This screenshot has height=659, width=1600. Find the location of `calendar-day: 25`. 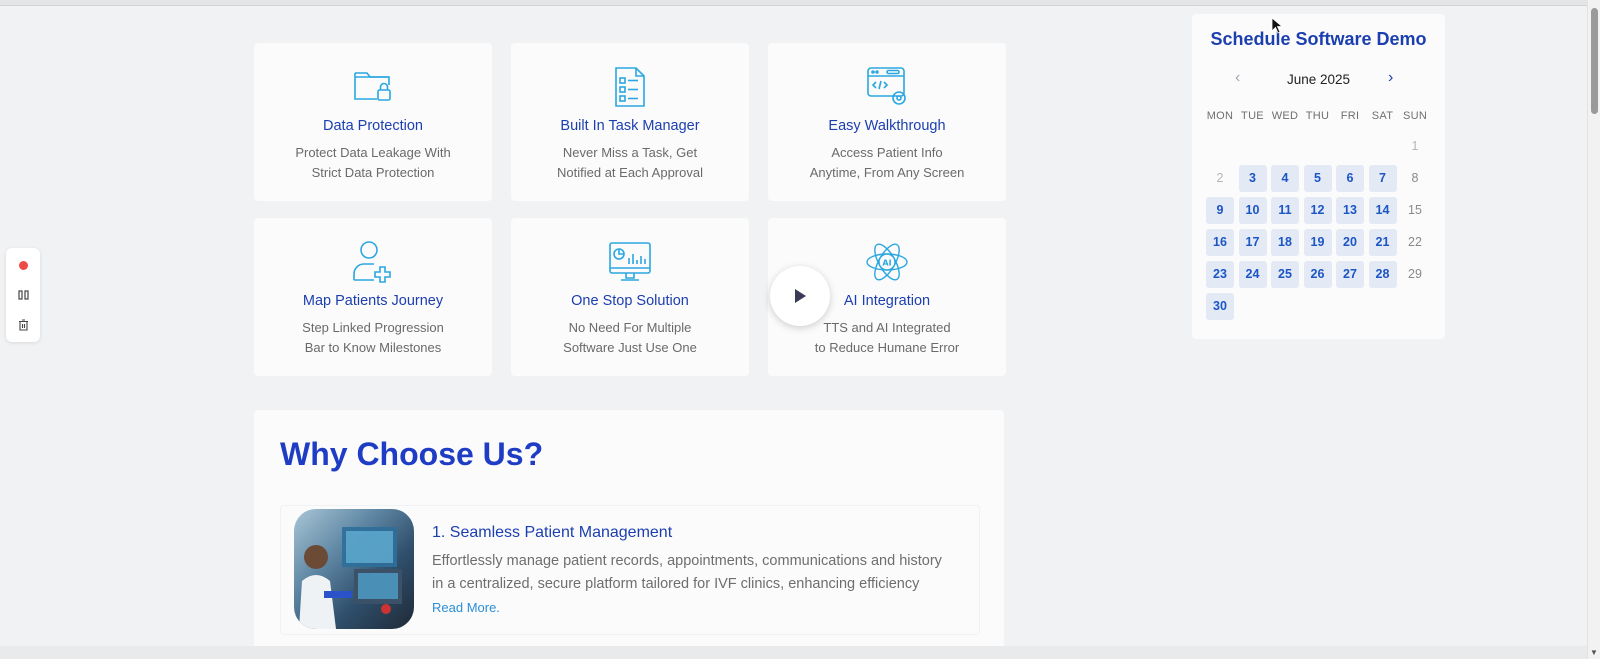

calendar-day: 25 is located at coordinates (1285, 274).